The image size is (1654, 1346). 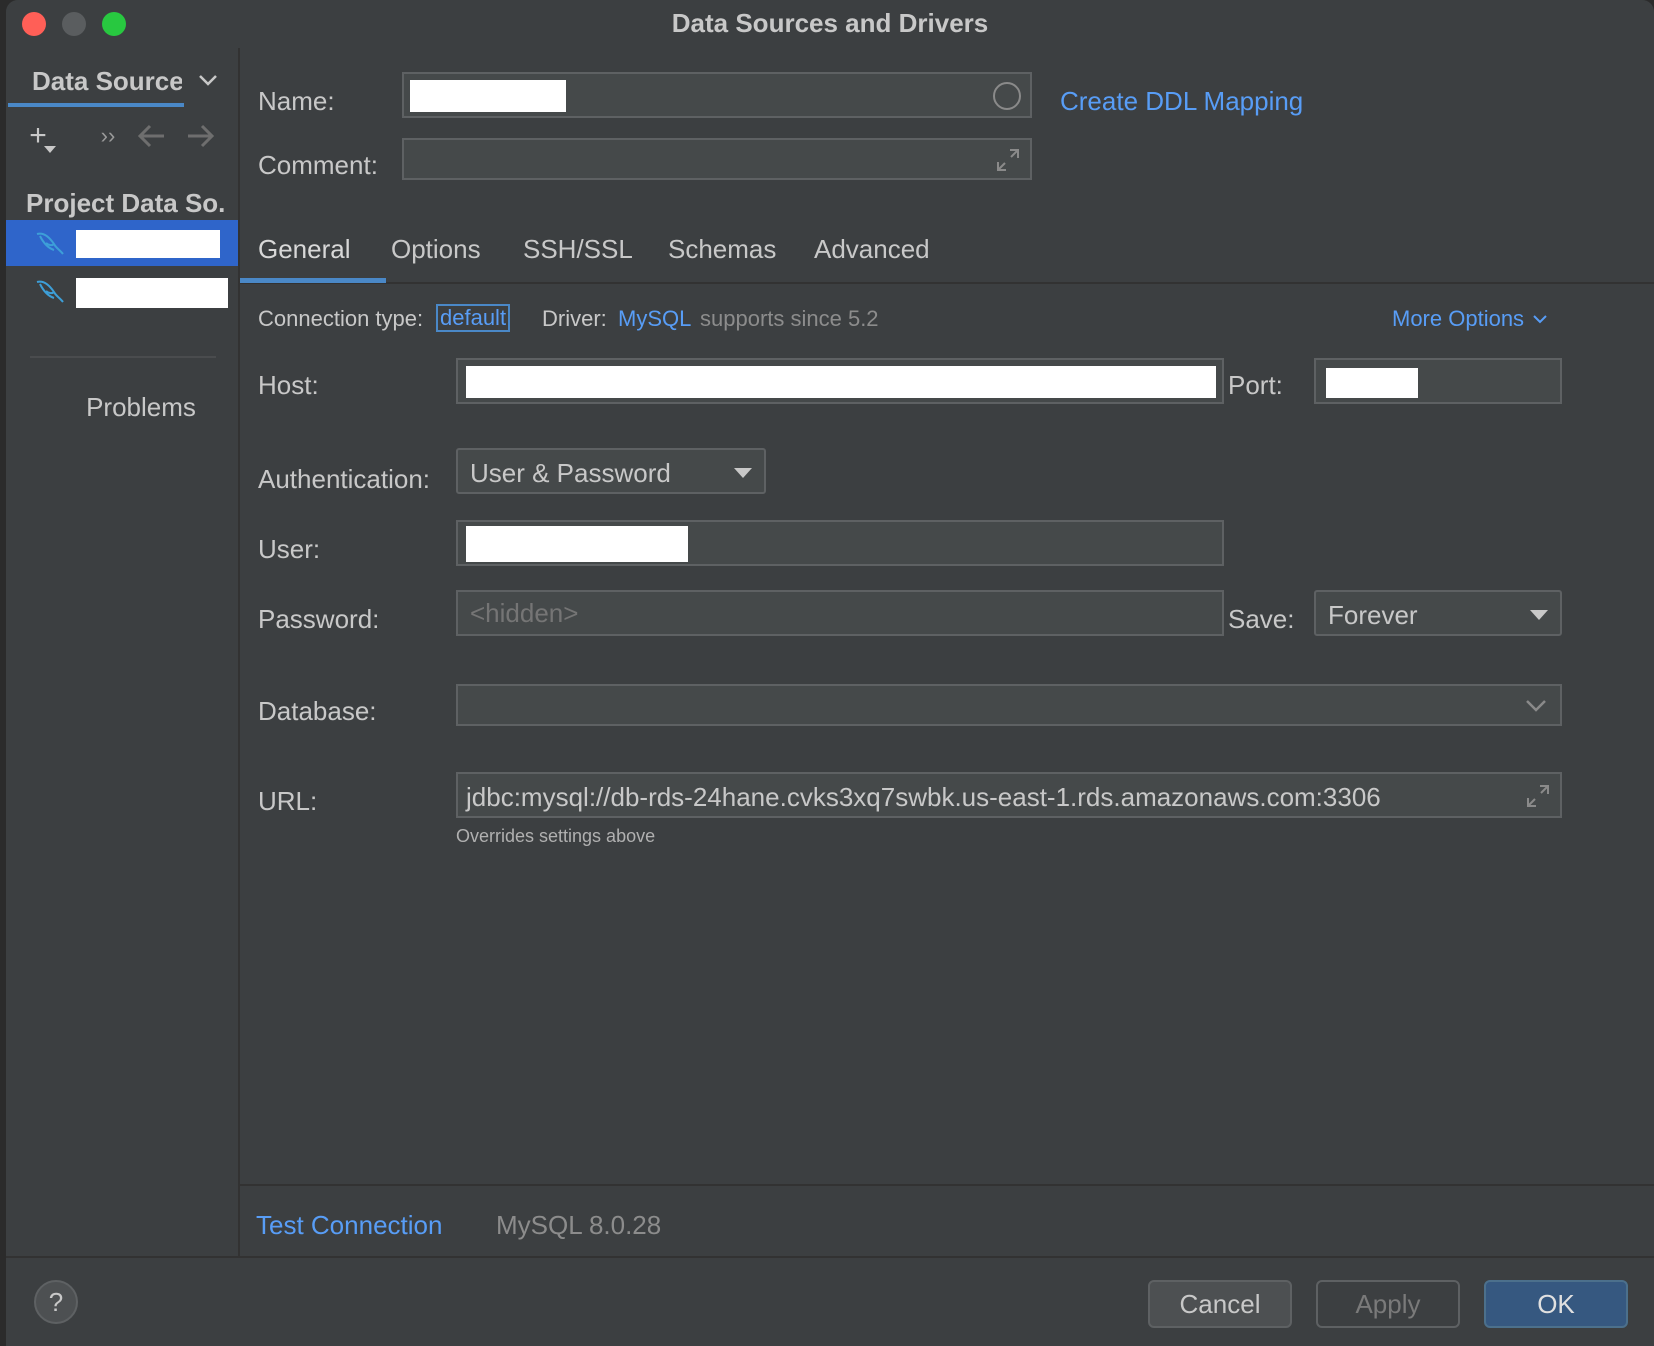 What do you see at coordinates (317, 711) in the screenshot?
I see `database-label: Database:` at bounding box center [317, 711].